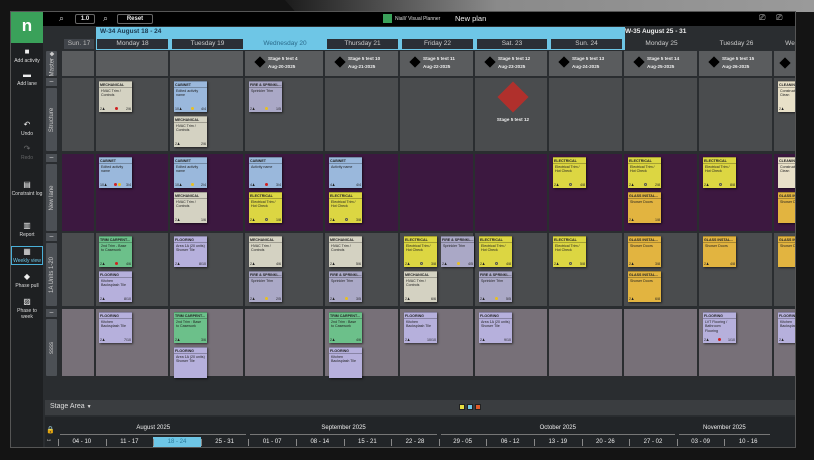  I want to click on activity-card: FLOORINGKitchen Backsplash Tile2♟, so click(786, 327).